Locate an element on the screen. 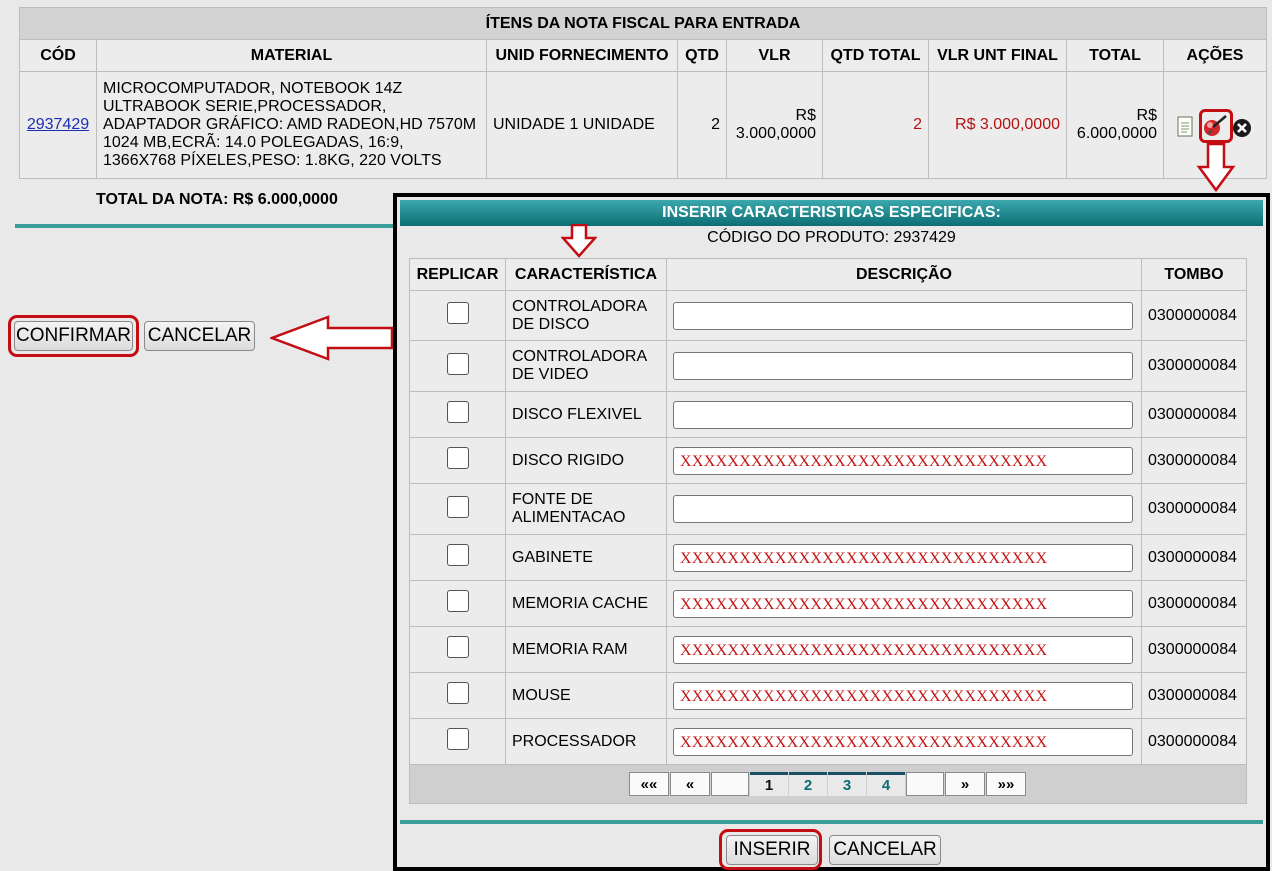  col-acoes: AÇÕES is located at coordinates (1215, 55).